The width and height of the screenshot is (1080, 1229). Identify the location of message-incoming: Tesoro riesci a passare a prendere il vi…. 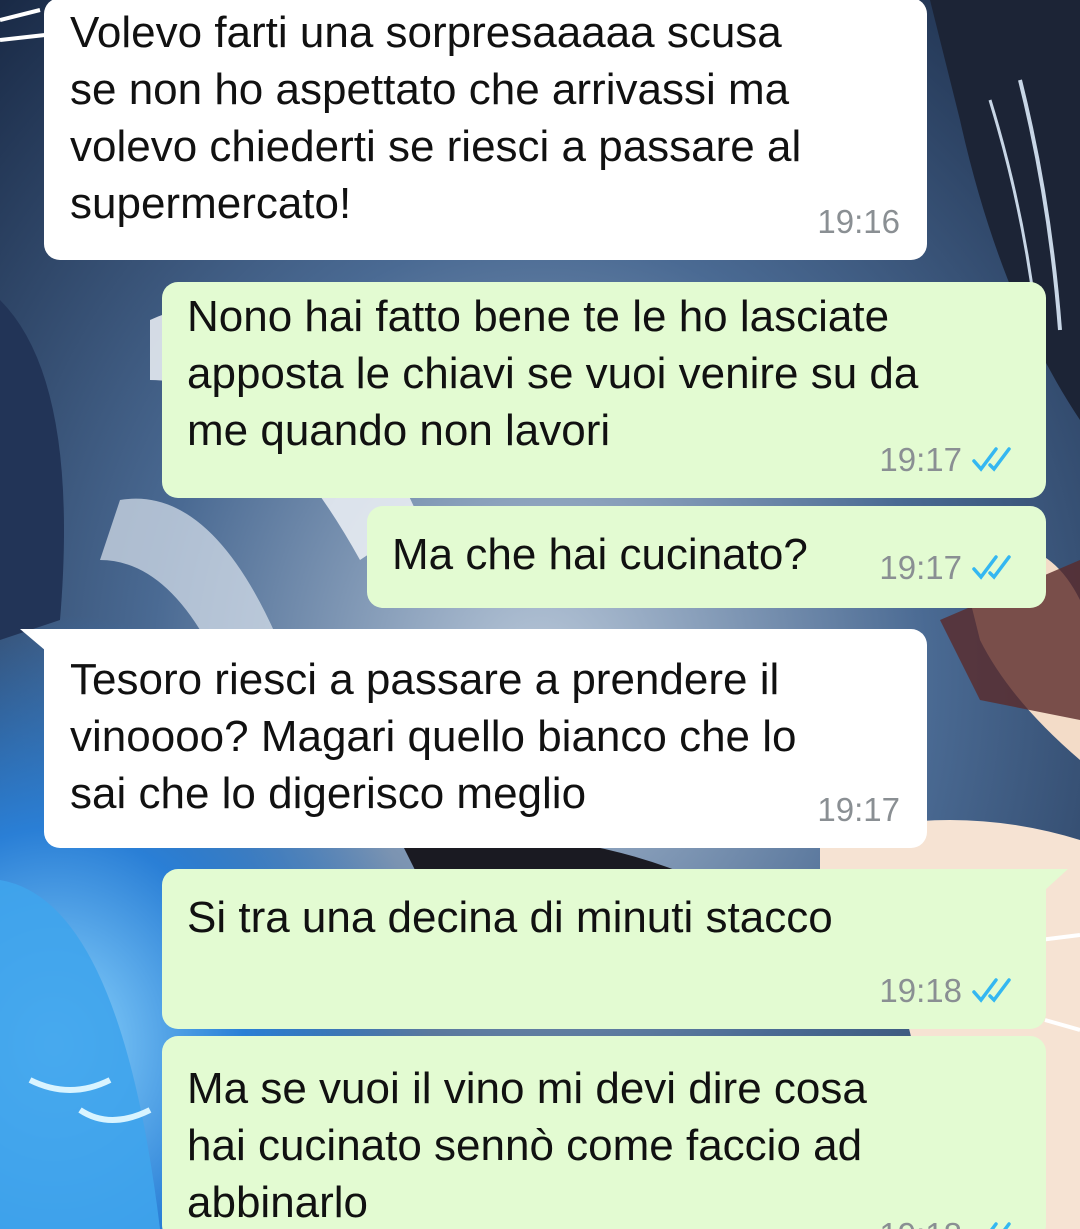
(485, 738).